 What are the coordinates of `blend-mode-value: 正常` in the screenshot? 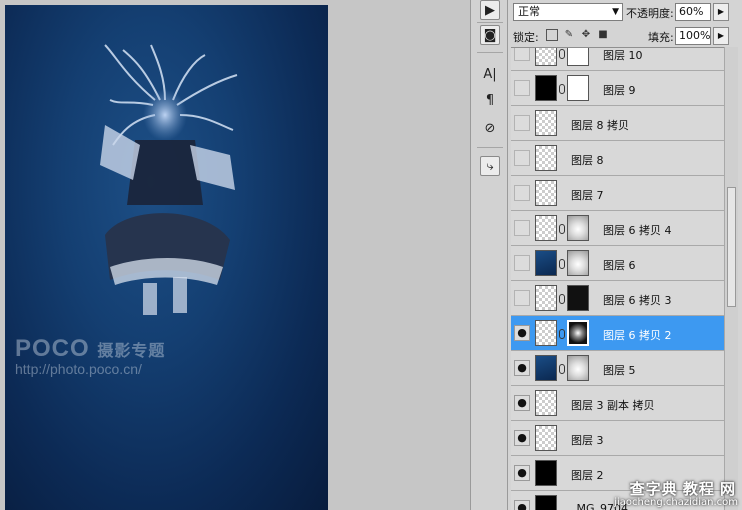 It's located at (529, 11).